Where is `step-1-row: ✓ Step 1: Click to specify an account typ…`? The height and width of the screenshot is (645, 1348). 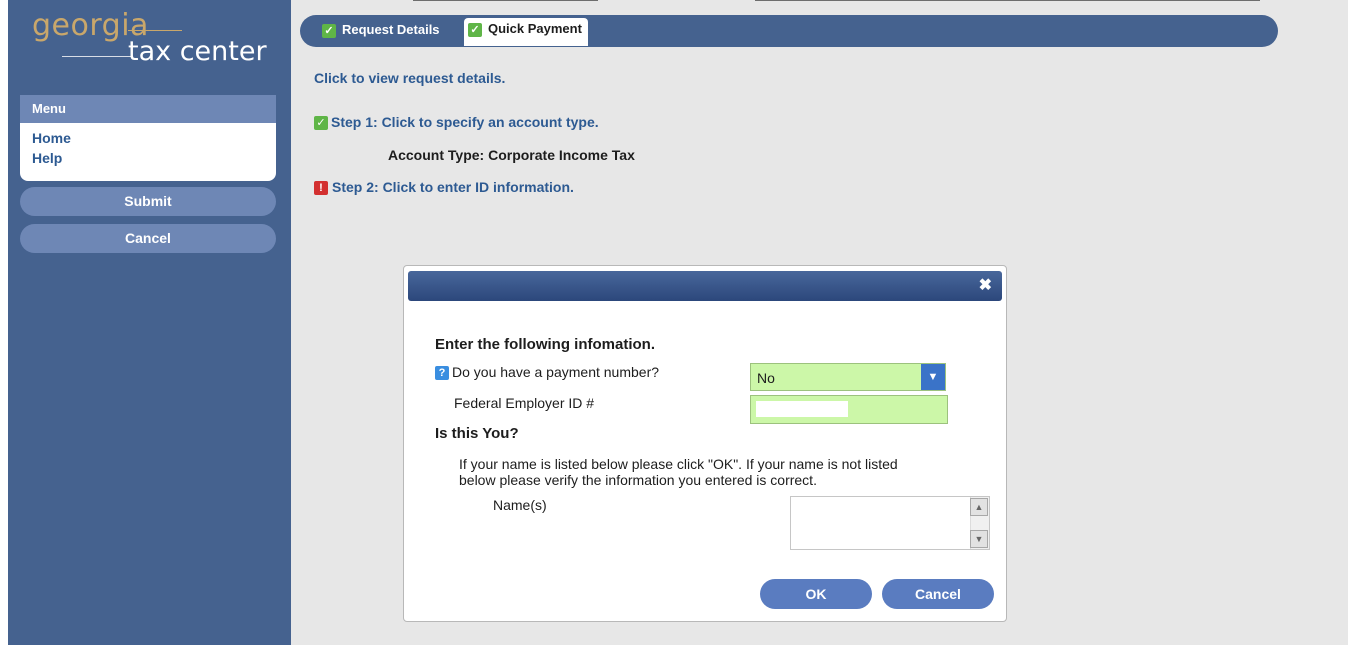
step-1-row: ✓ Step 1: Click to specify an account typ… is located at coordinates (456, 123).